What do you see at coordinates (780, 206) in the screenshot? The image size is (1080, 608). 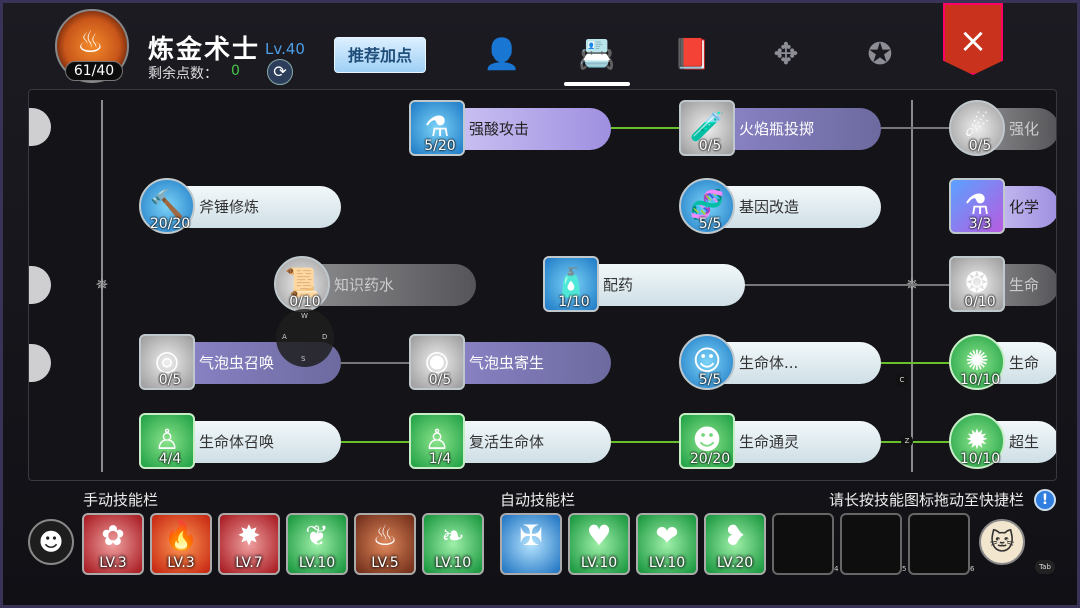 I see `skill-gene-mod: 基因改造 🧬 5/5` at bounding box center [780, 206].